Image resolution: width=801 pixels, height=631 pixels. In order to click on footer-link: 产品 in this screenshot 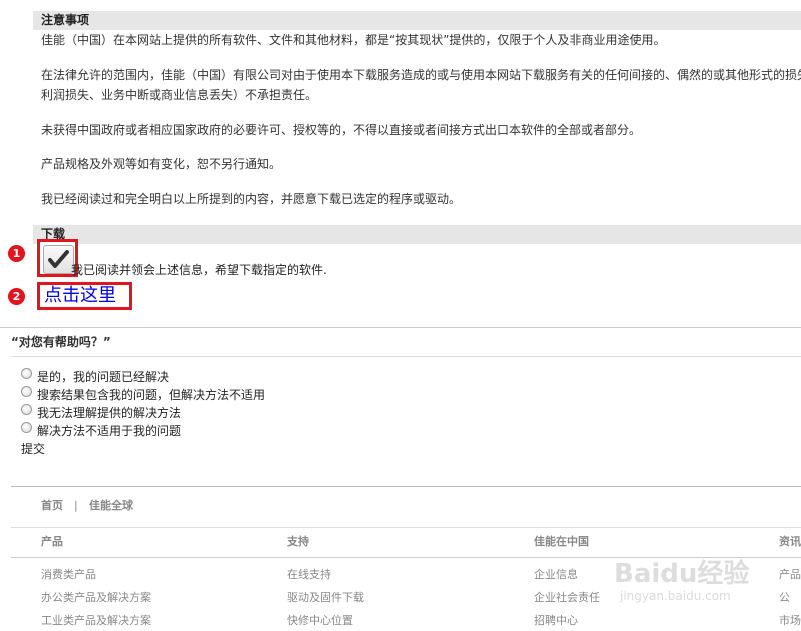, I will do `click(790, 575)`.